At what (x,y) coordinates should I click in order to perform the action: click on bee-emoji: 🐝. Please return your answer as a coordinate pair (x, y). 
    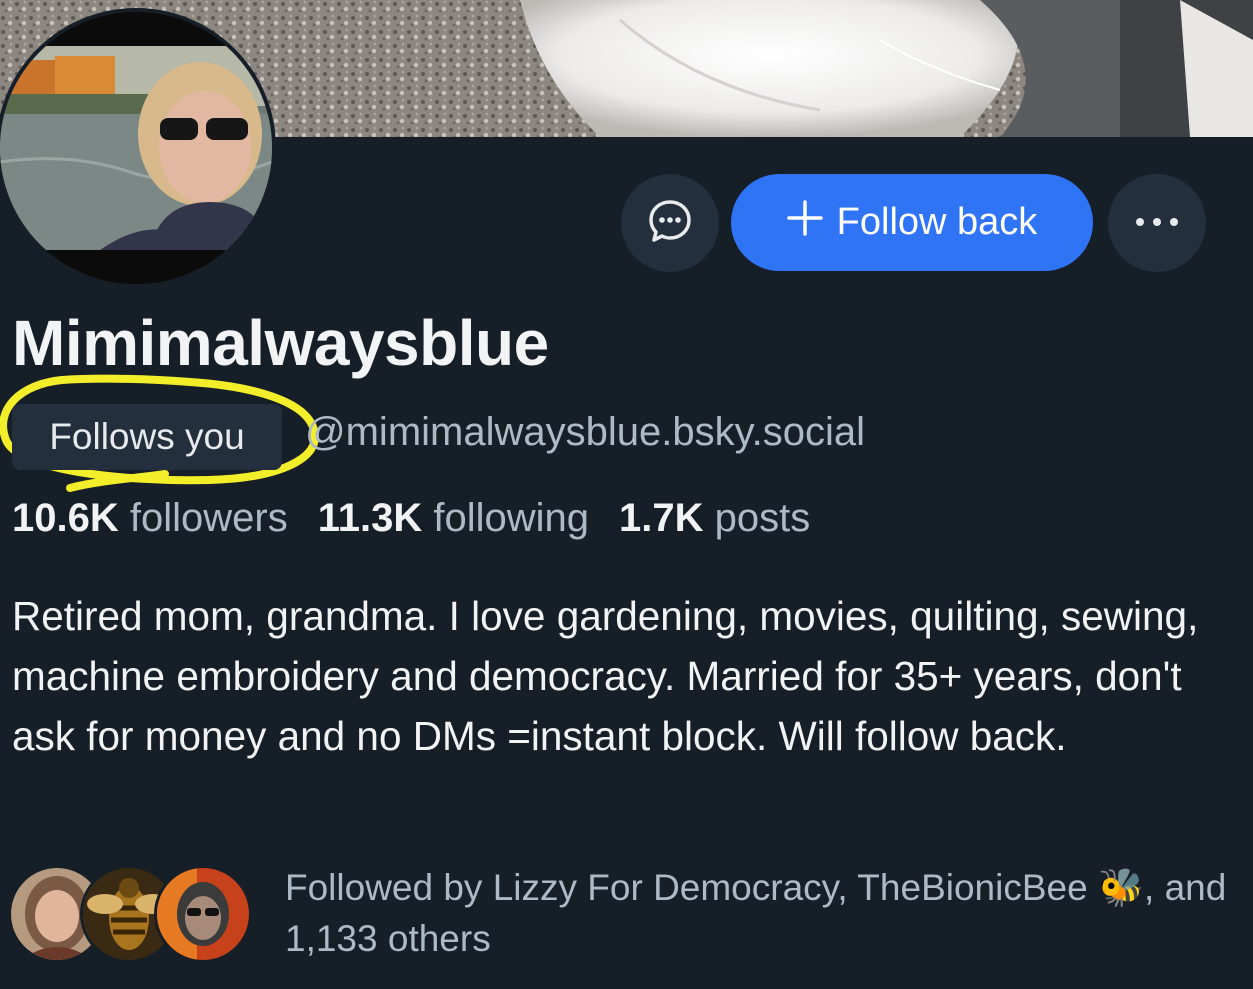
    Looking at the image, I should click on (1121, 887).